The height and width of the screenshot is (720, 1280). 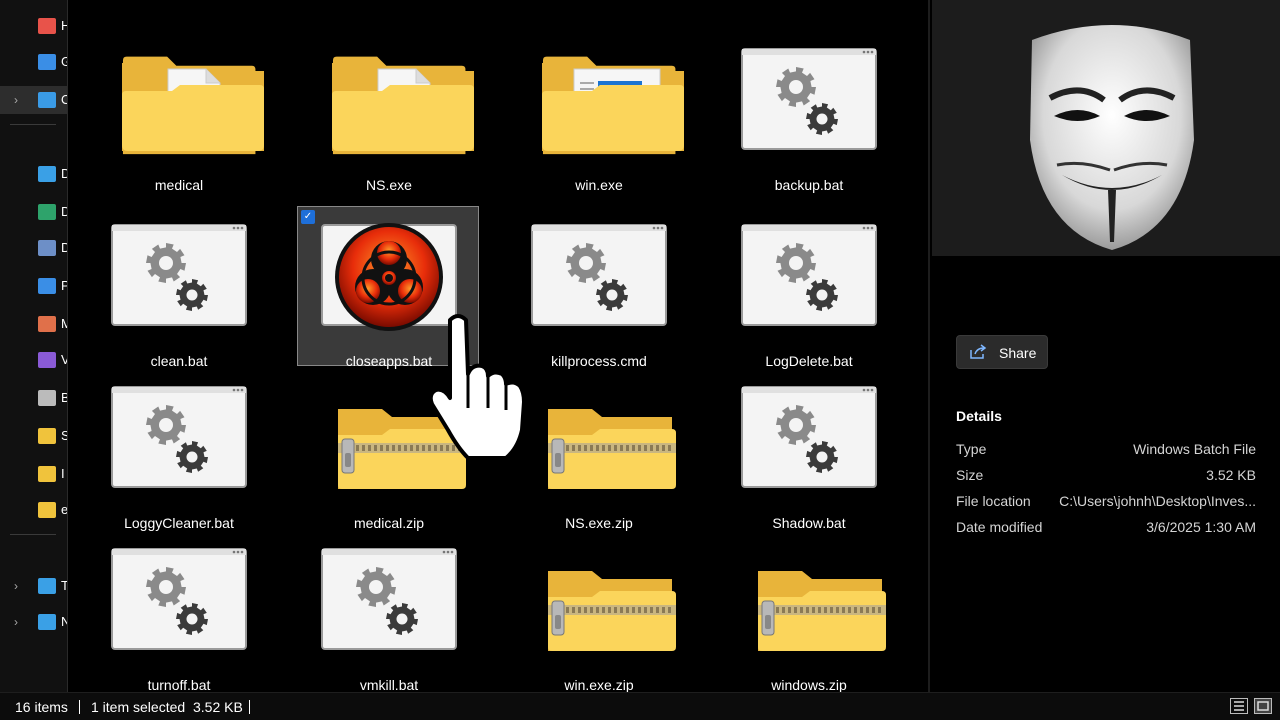 I want to click on pc-icon, so click(x=47, y=586).